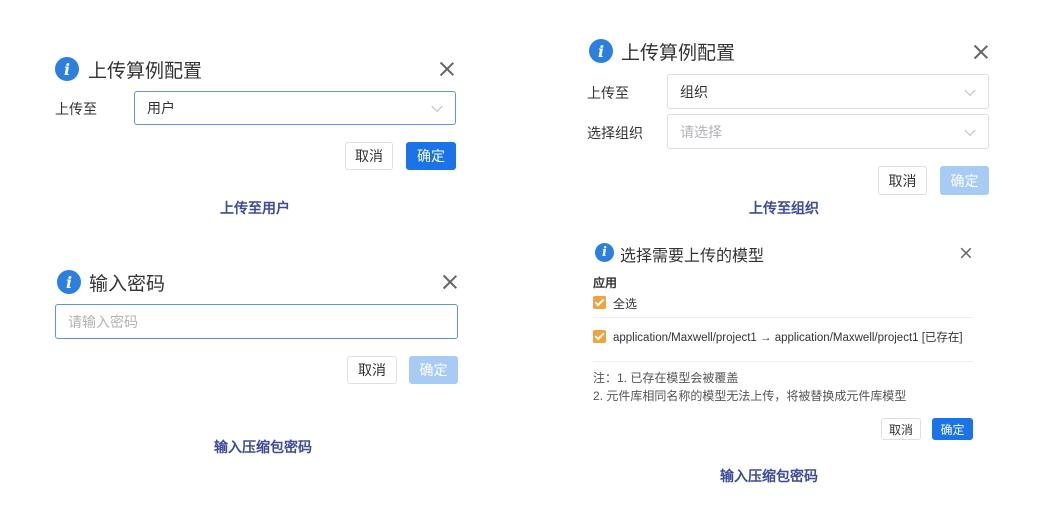  What do you see at coordinates (828, 131) in the screenshot?
I see `organization-select: 请选择` at bounding box center [828, 131].